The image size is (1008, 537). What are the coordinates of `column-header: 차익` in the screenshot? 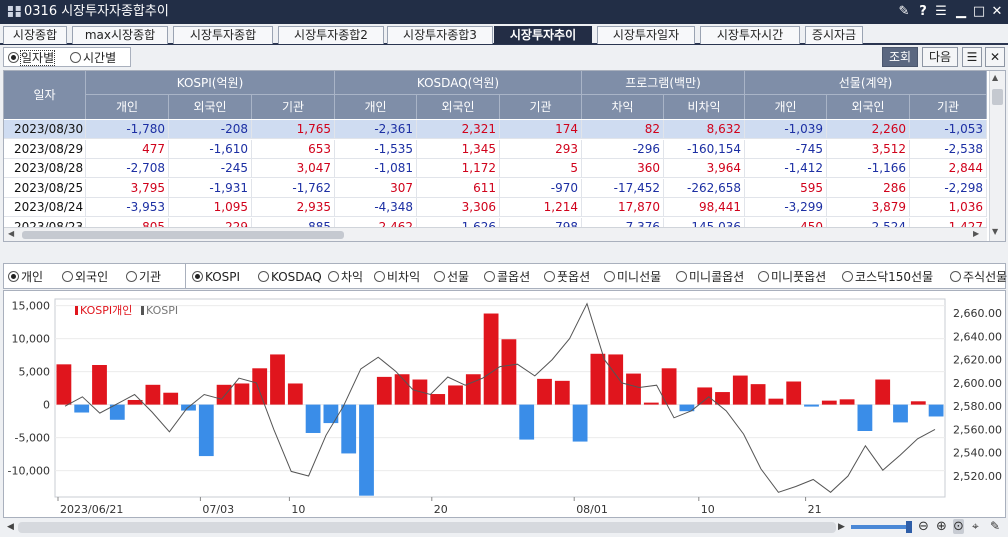 It's located at (623, 107).